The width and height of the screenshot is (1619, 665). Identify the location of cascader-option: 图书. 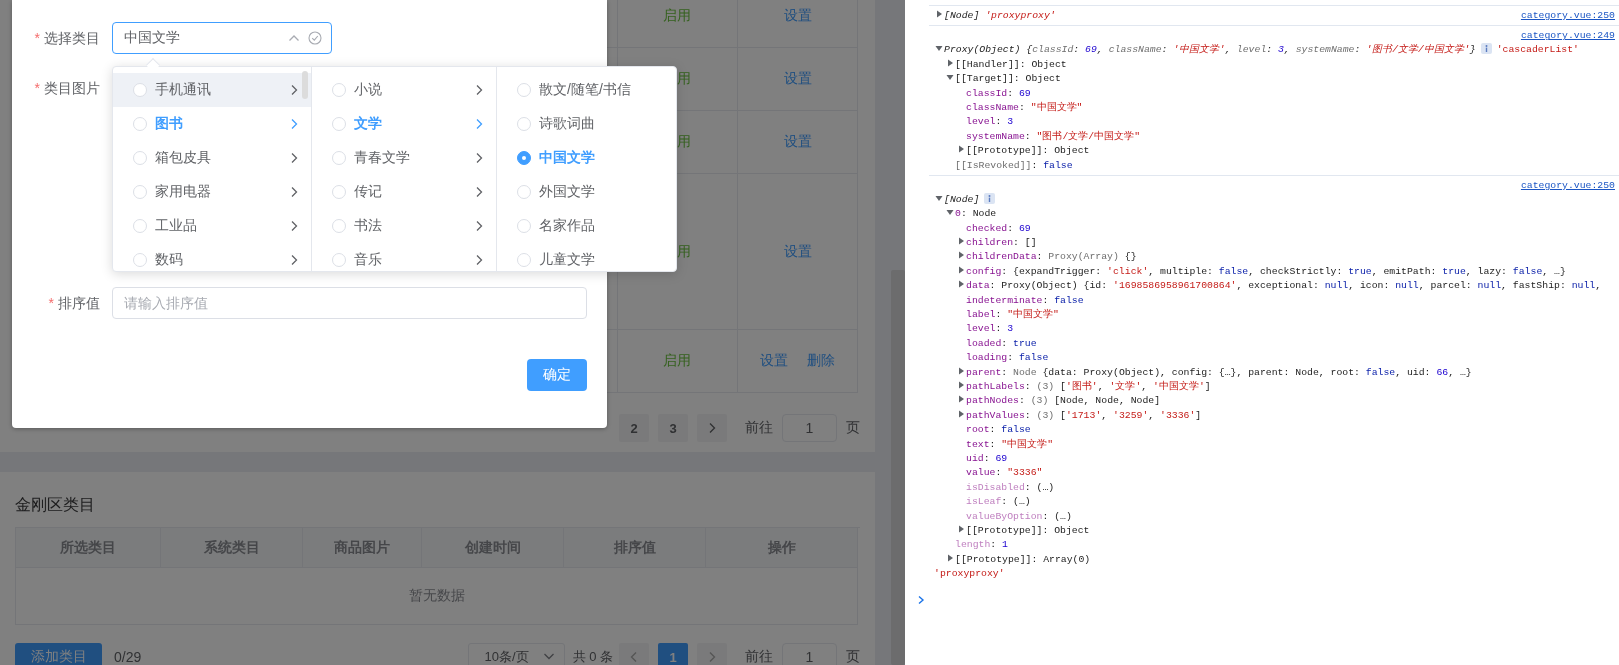
(212, 124).